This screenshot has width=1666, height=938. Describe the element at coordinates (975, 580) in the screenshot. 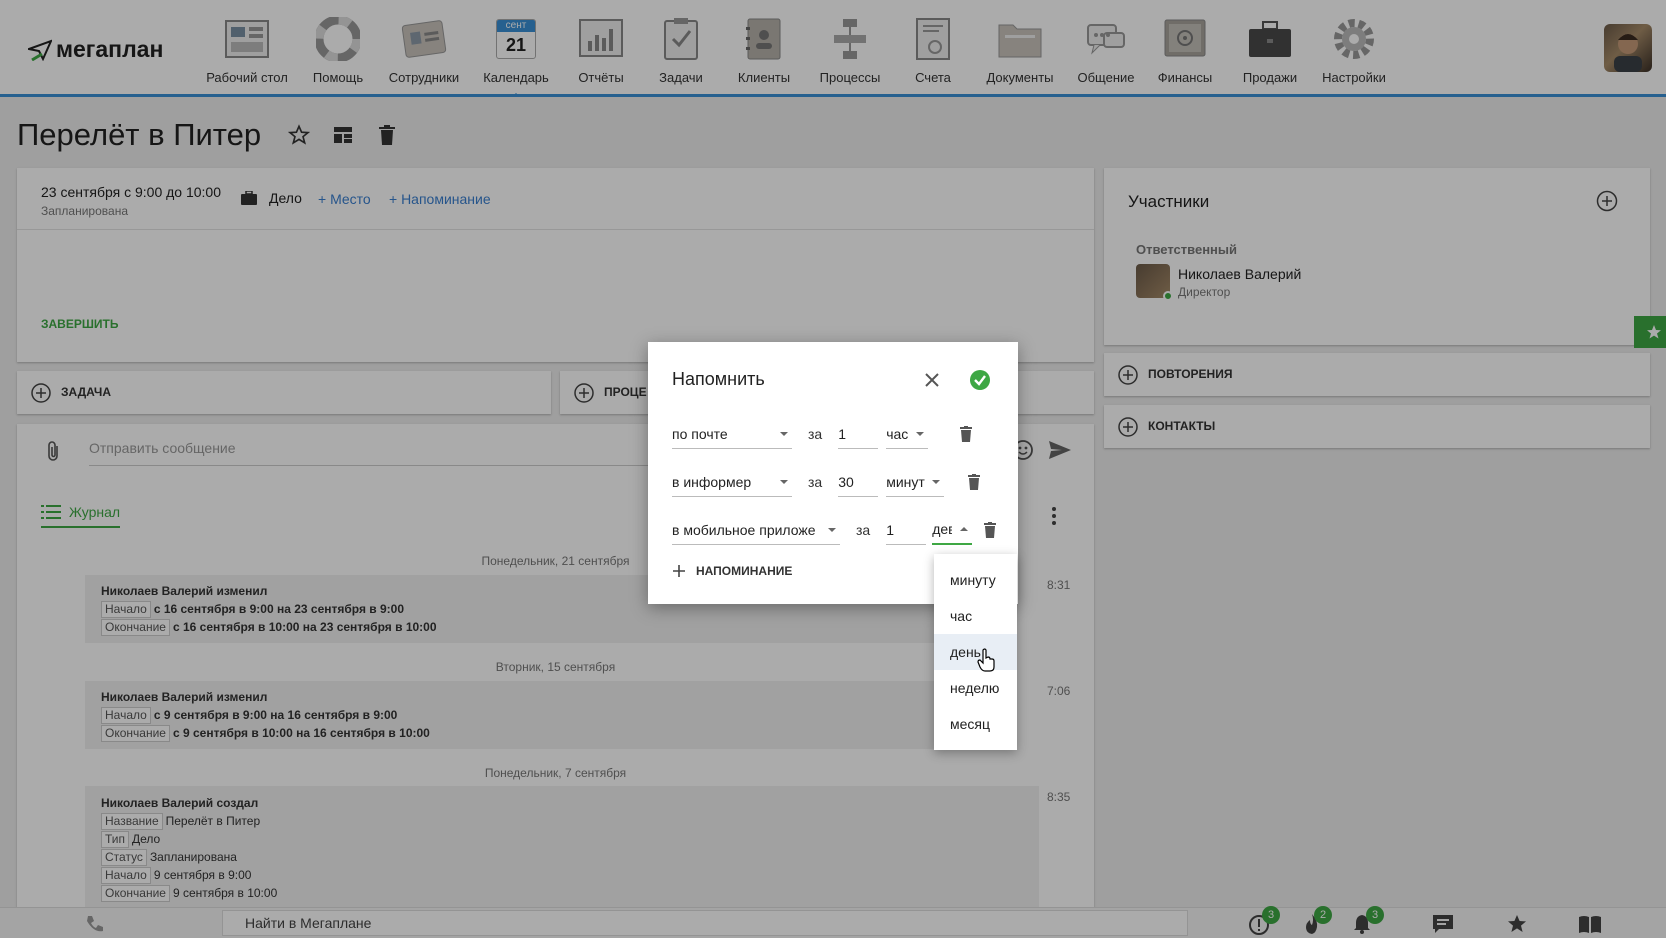

I see `unit-option: минуту` at that location.